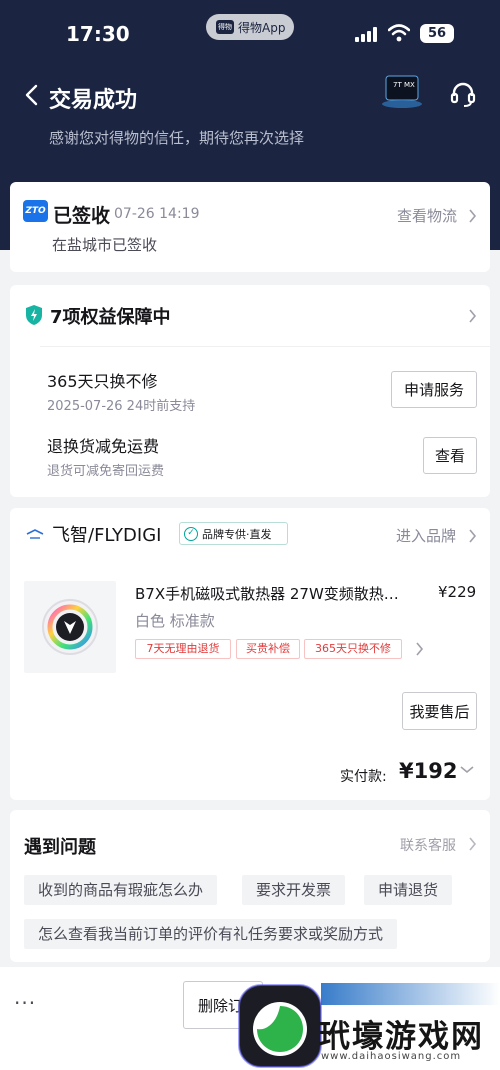  I want to click on apply-service-button: 申请服务, so click(434, 389).